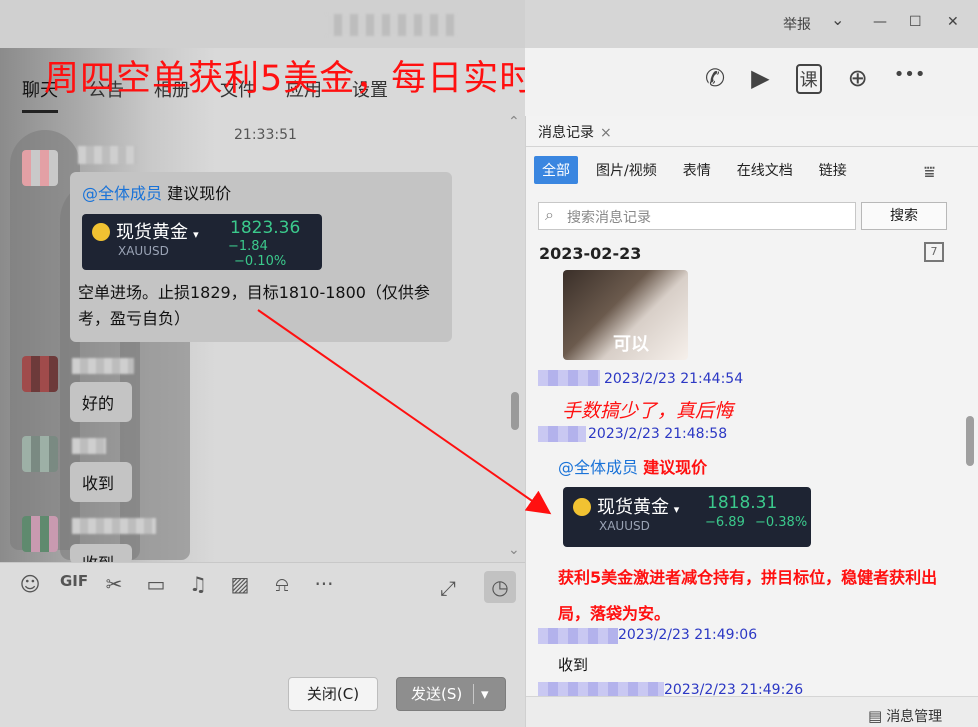 The width and height of the screenshot is (978, 727). Describe the element at coordinates (875, 716) in the screenshot. I see `message-management-icon: ▤` at that location.